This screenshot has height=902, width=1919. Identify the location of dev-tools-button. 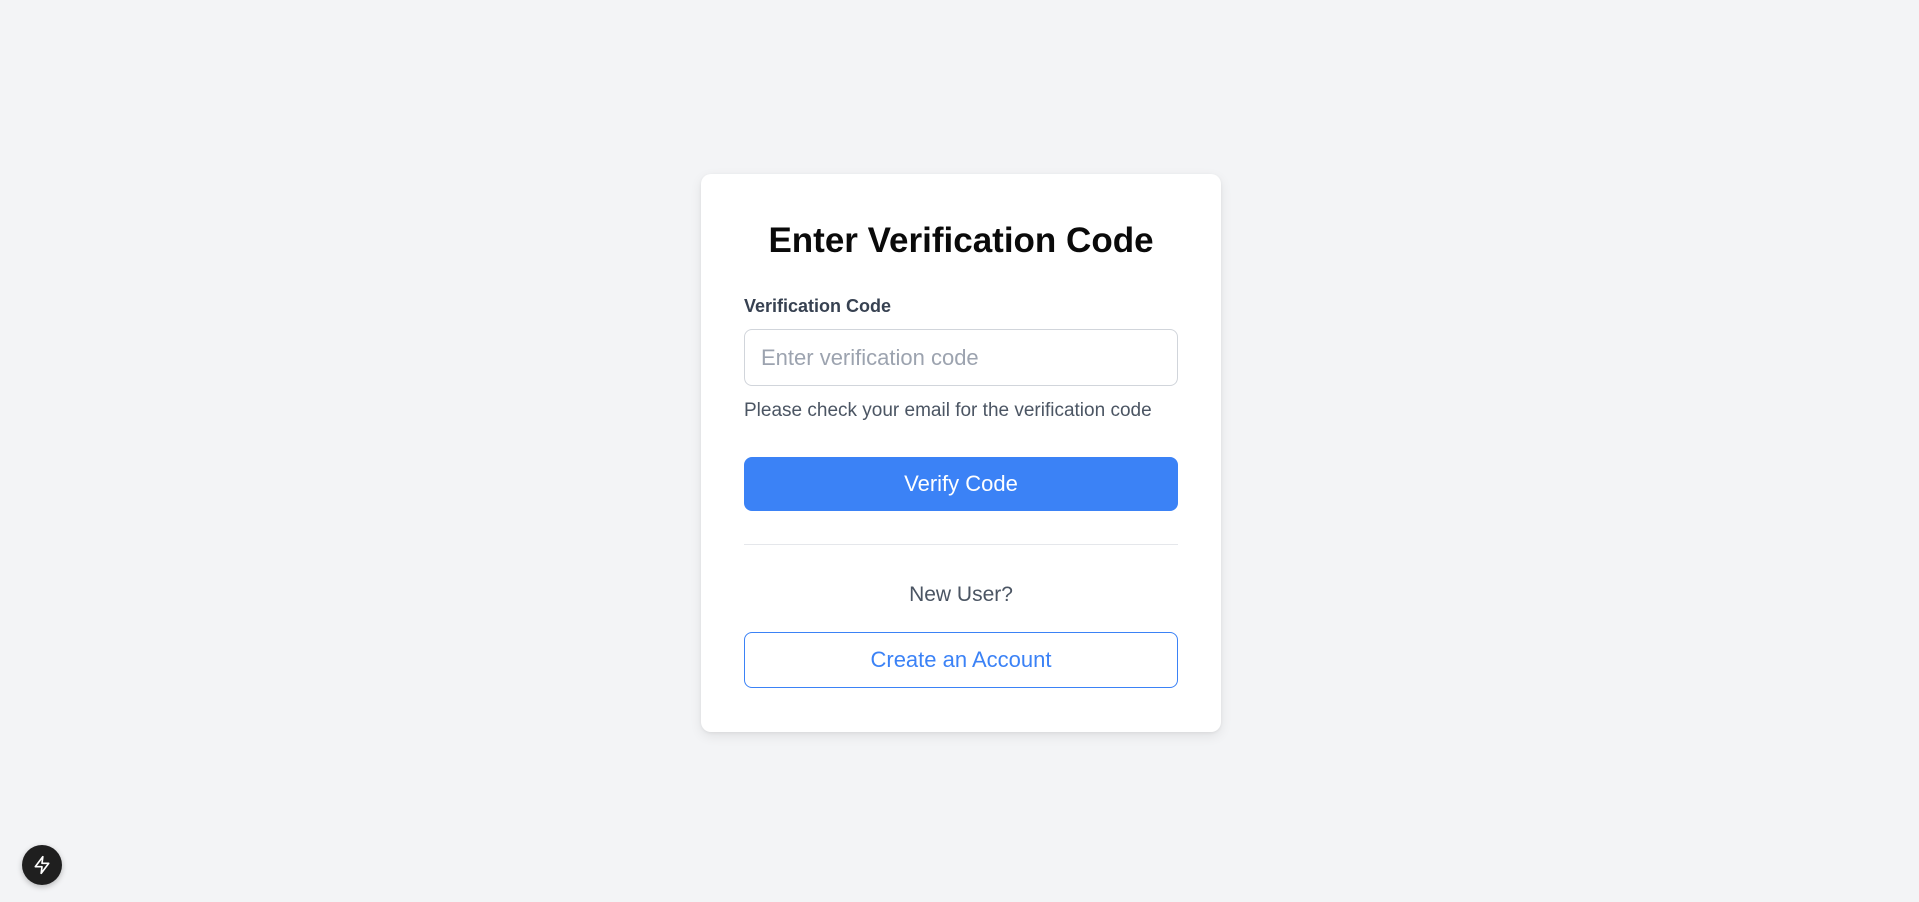
(42, 865).